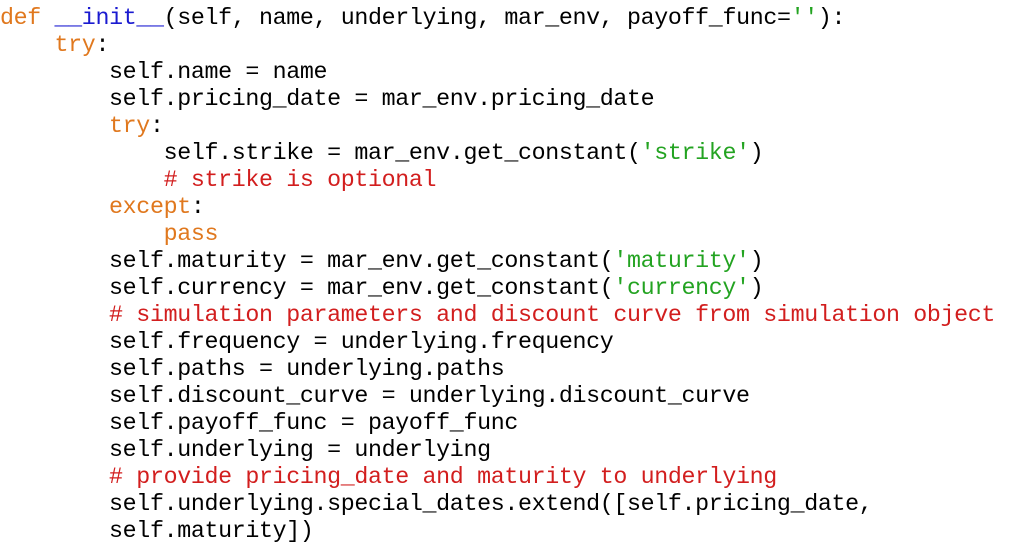 This screenshot has width=1034, height=549. I want to click on keyword-token: def, so click(20, 18).